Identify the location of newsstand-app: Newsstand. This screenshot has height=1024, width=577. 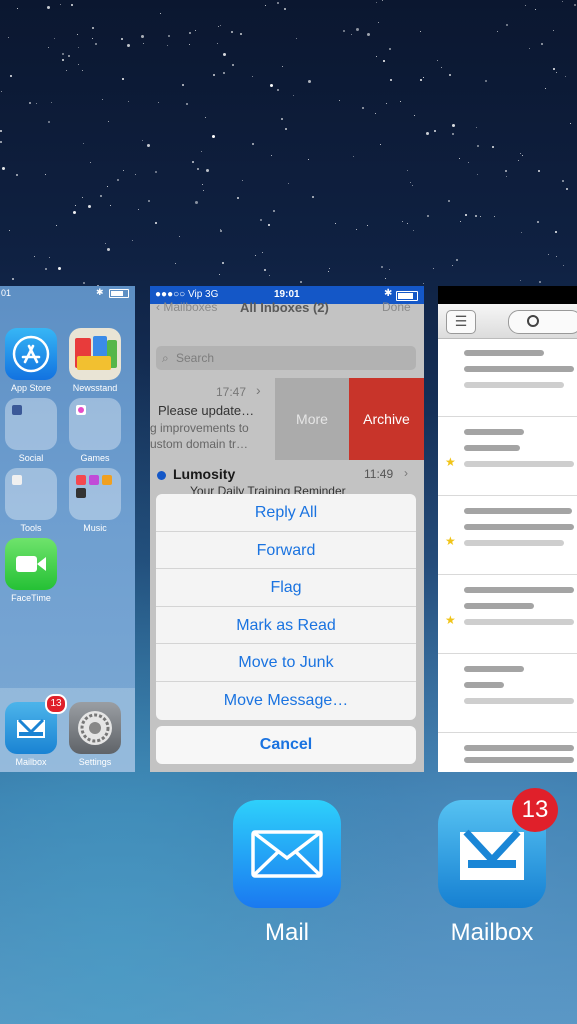
(95, 360).